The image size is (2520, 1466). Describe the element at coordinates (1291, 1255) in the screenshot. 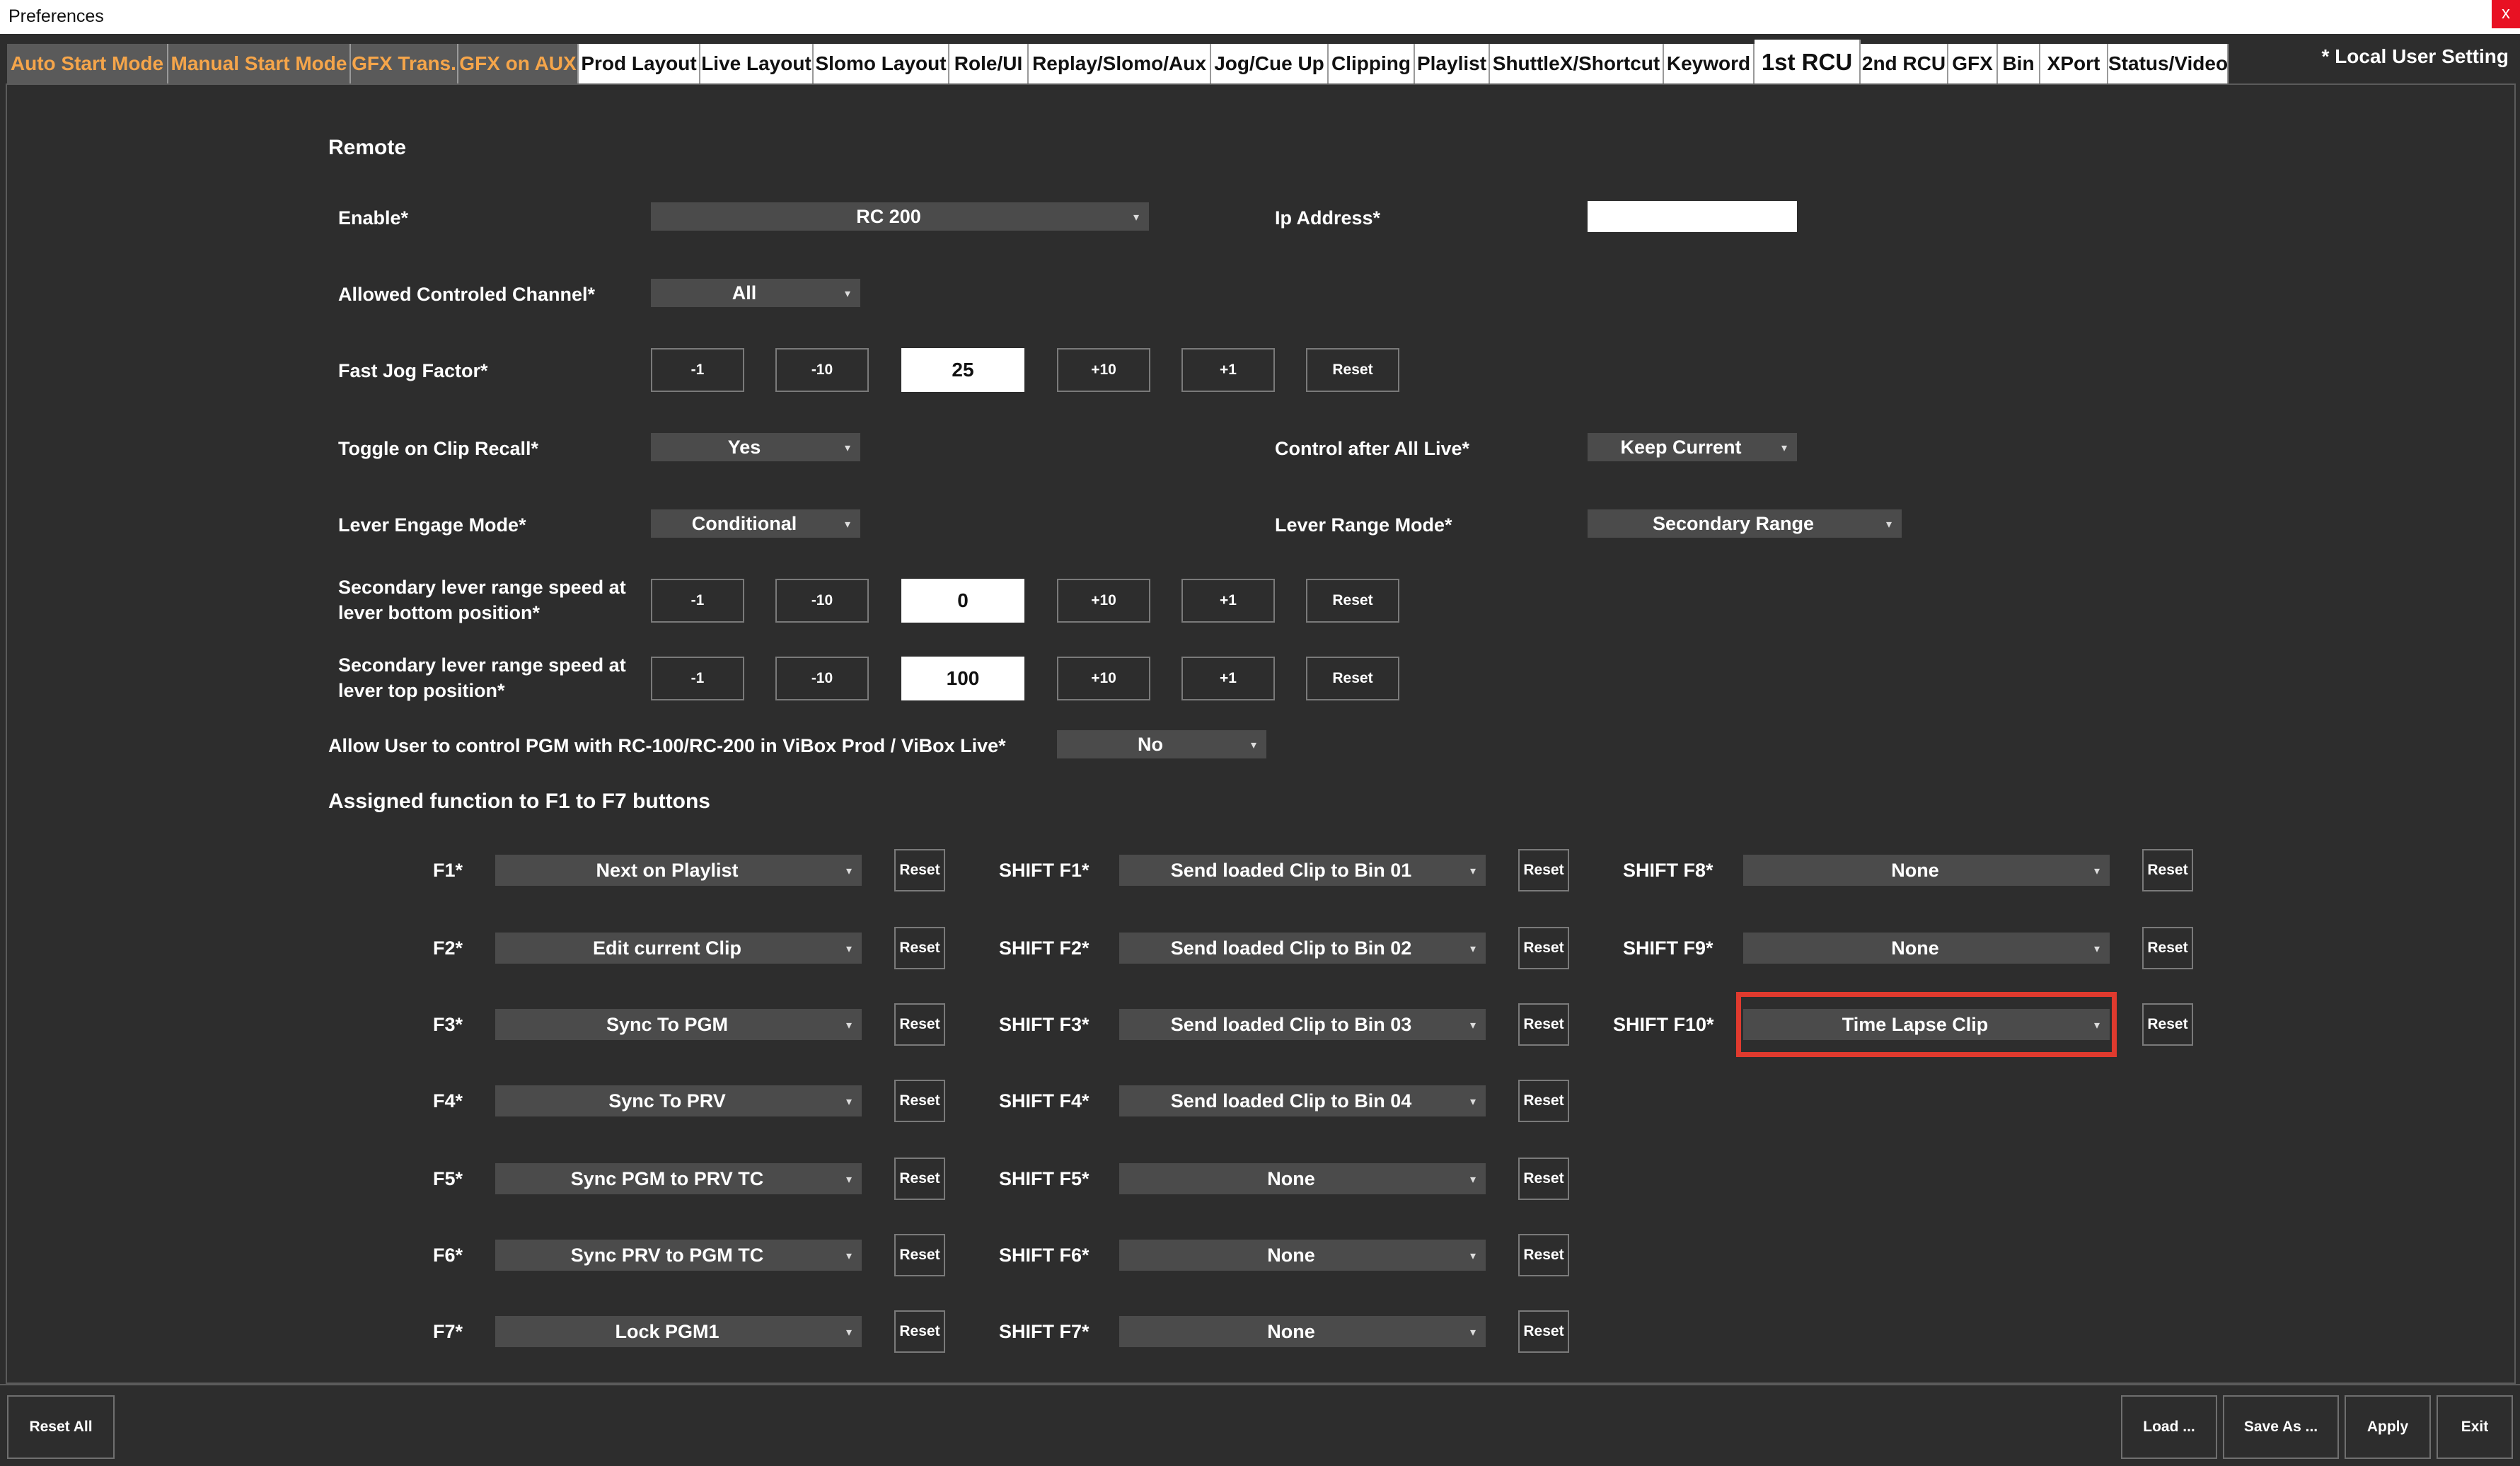

I see `shift-f6-value: None` at that location.